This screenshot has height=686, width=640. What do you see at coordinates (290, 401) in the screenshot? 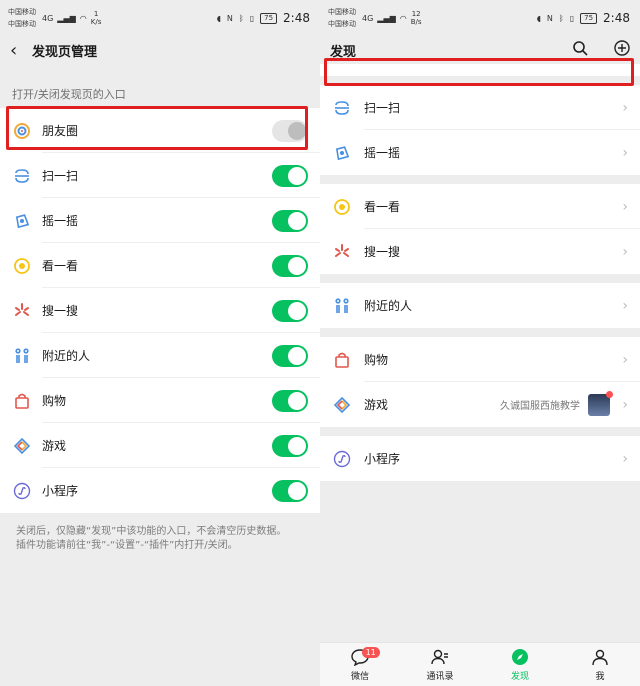
I see `toggle-shop` at bounding box center [290, 401].